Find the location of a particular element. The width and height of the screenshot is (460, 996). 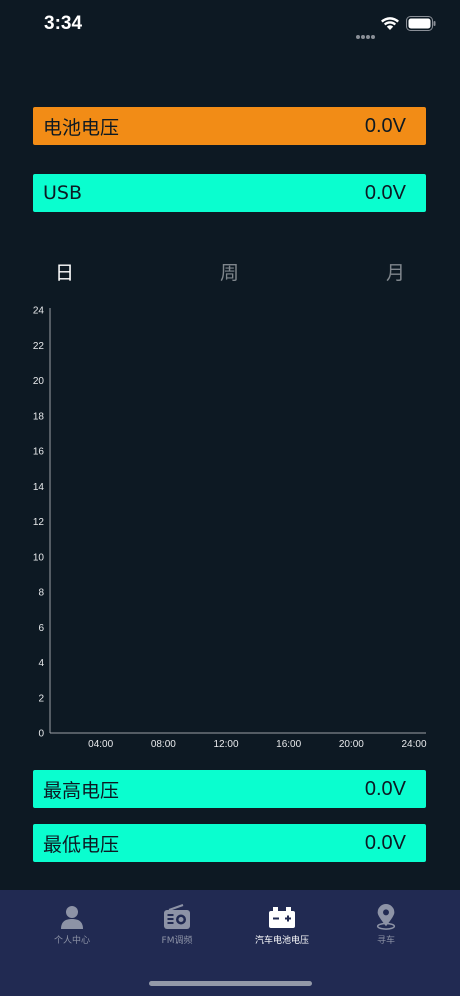

tabbar-item-find-car: 寻车 is located at coordinates (386, 925).